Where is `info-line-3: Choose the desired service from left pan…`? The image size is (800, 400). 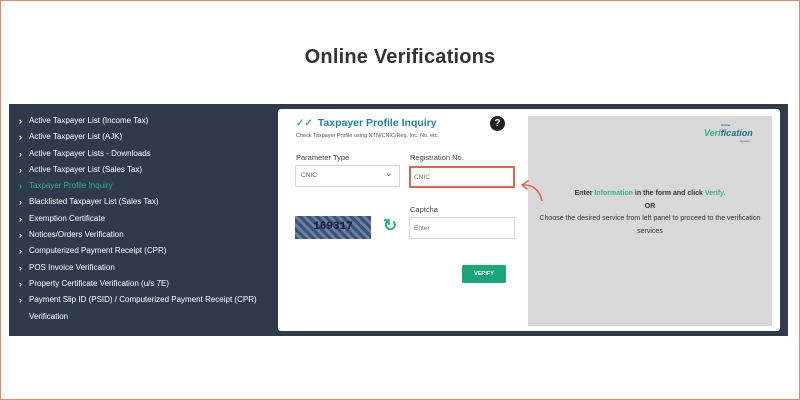
info-line-3: Choose the desired service from left pan… is located at coordinates (650, 225).